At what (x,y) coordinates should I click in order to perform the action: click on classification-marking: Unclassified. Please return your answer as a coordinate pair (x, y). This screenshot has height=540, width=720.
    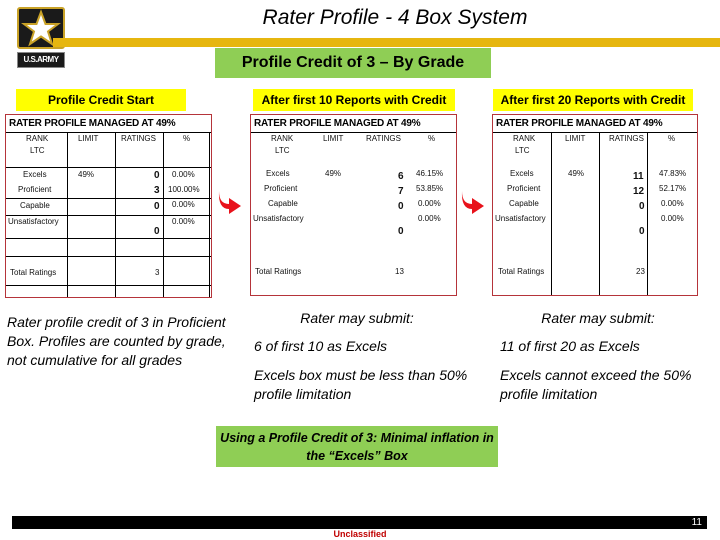
    Looking at the image, I should click on (360, 534).